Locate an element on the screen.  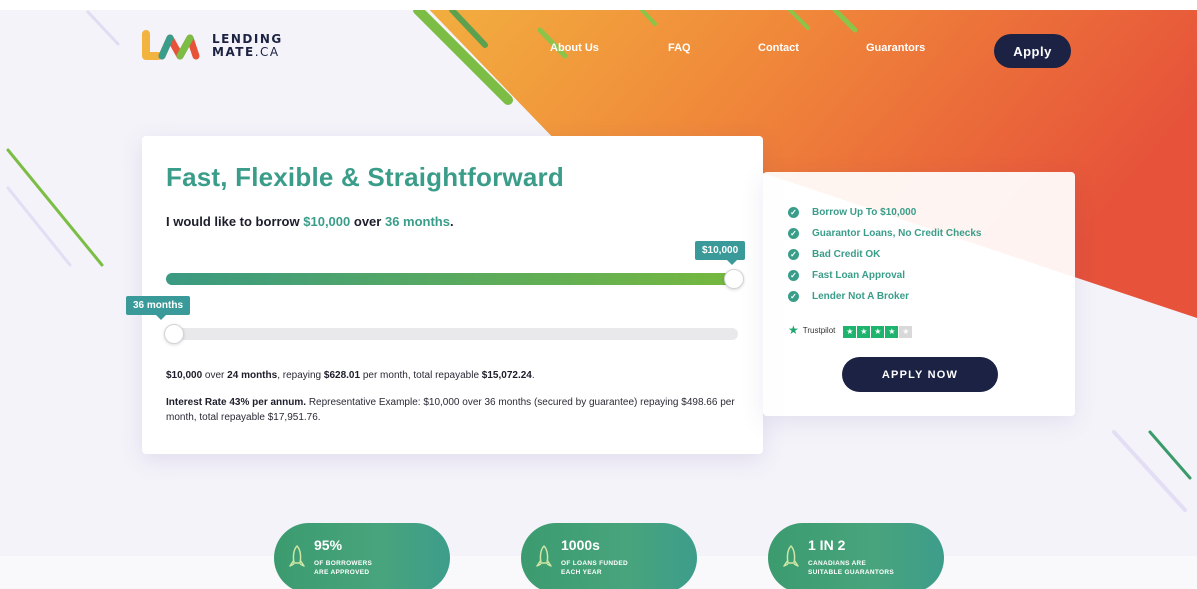
nav-faq: FAQ is located at coordinates (679, 48).